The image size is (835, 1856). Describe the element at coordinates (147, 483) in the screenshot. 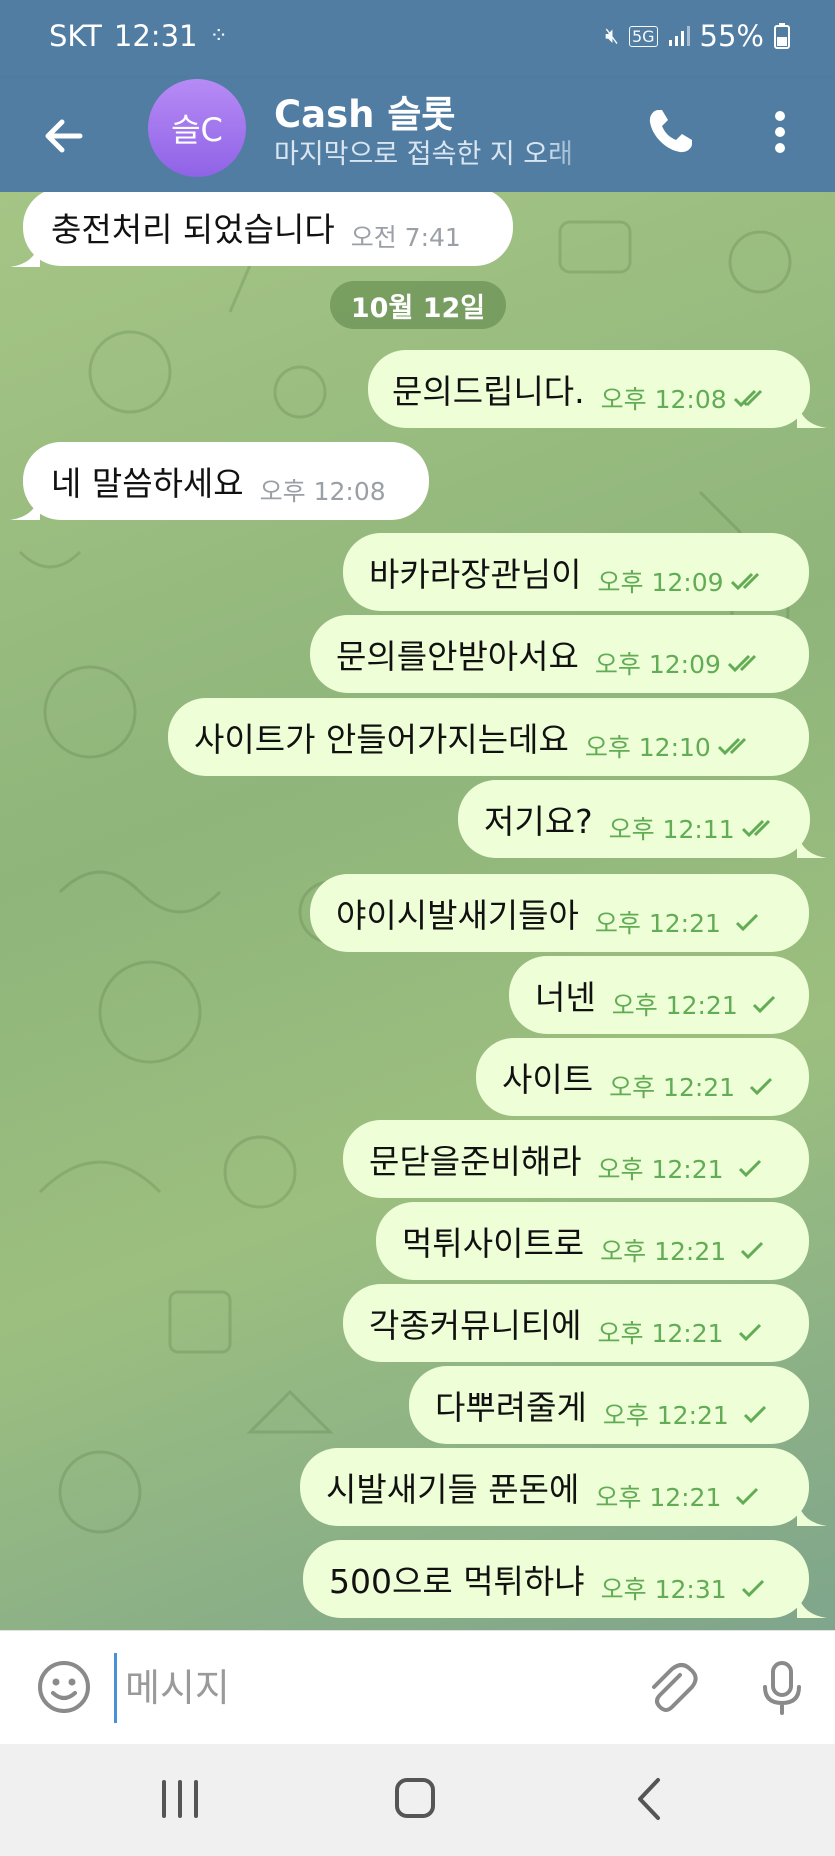

I see `message-text: 네 말씀하세요` at that location.